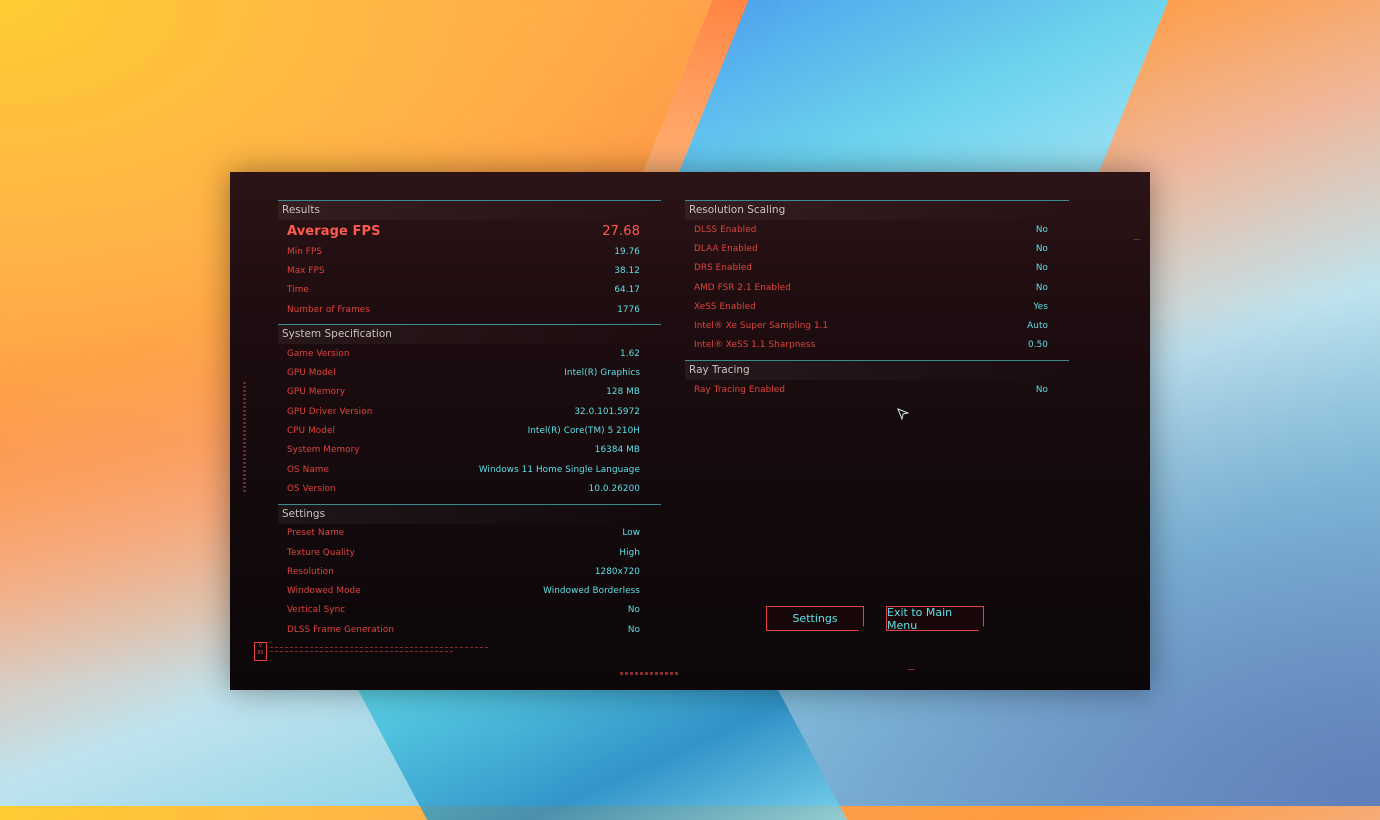 This screenshot has width=1380, height=820. I want to click on row-value: Windowed Borderless, so click(591, 591).